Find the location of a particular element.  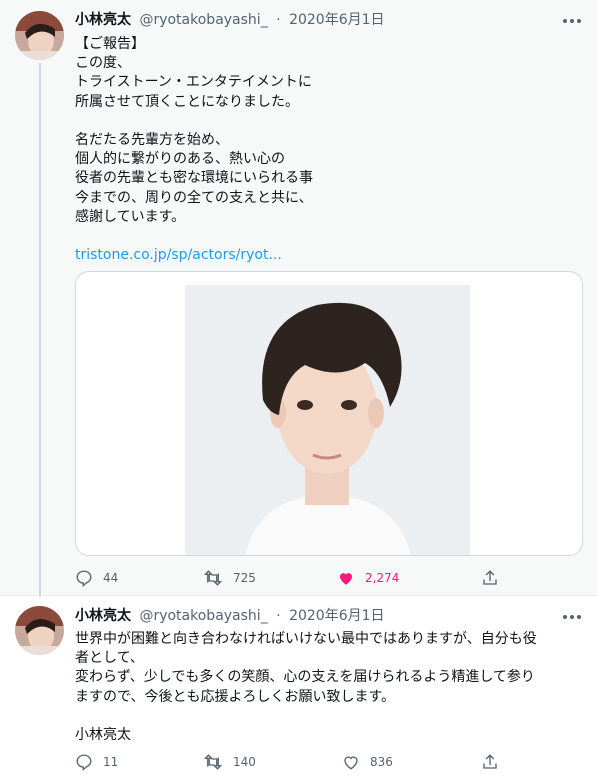

text-line: 感謝しています。 is located at coordinates (130, 216).